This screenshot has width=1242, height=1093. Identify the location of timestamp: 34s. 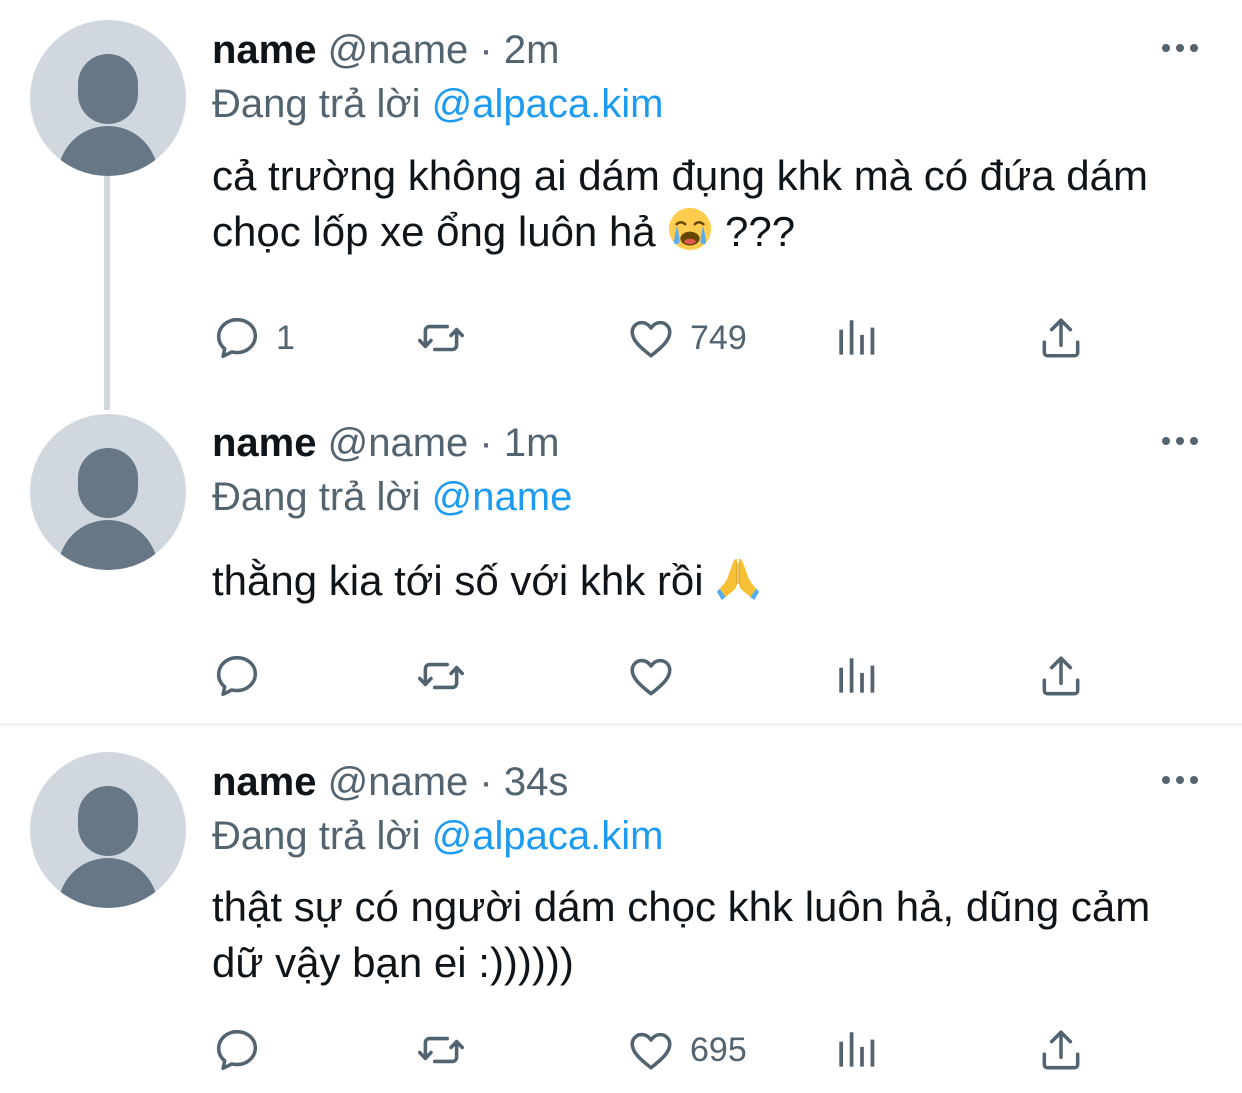
(536, 782).